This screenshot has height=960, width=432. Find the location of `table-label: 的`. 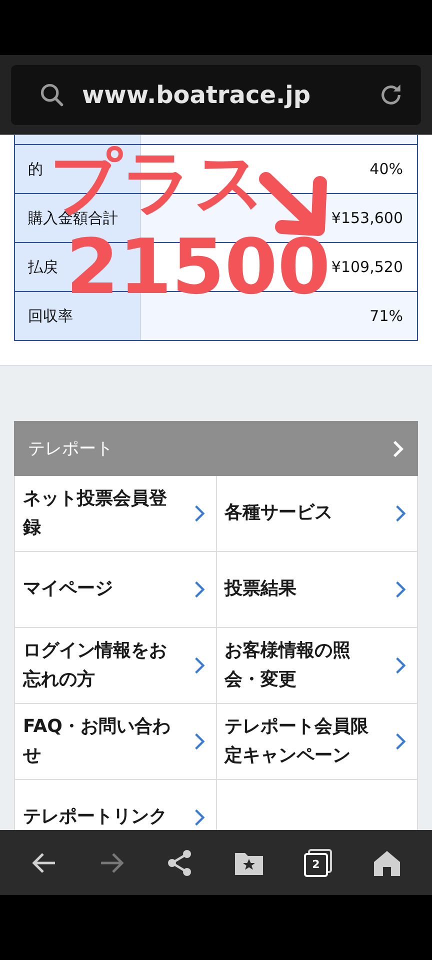

table-label: 的 is located at coordinates (35, 169).